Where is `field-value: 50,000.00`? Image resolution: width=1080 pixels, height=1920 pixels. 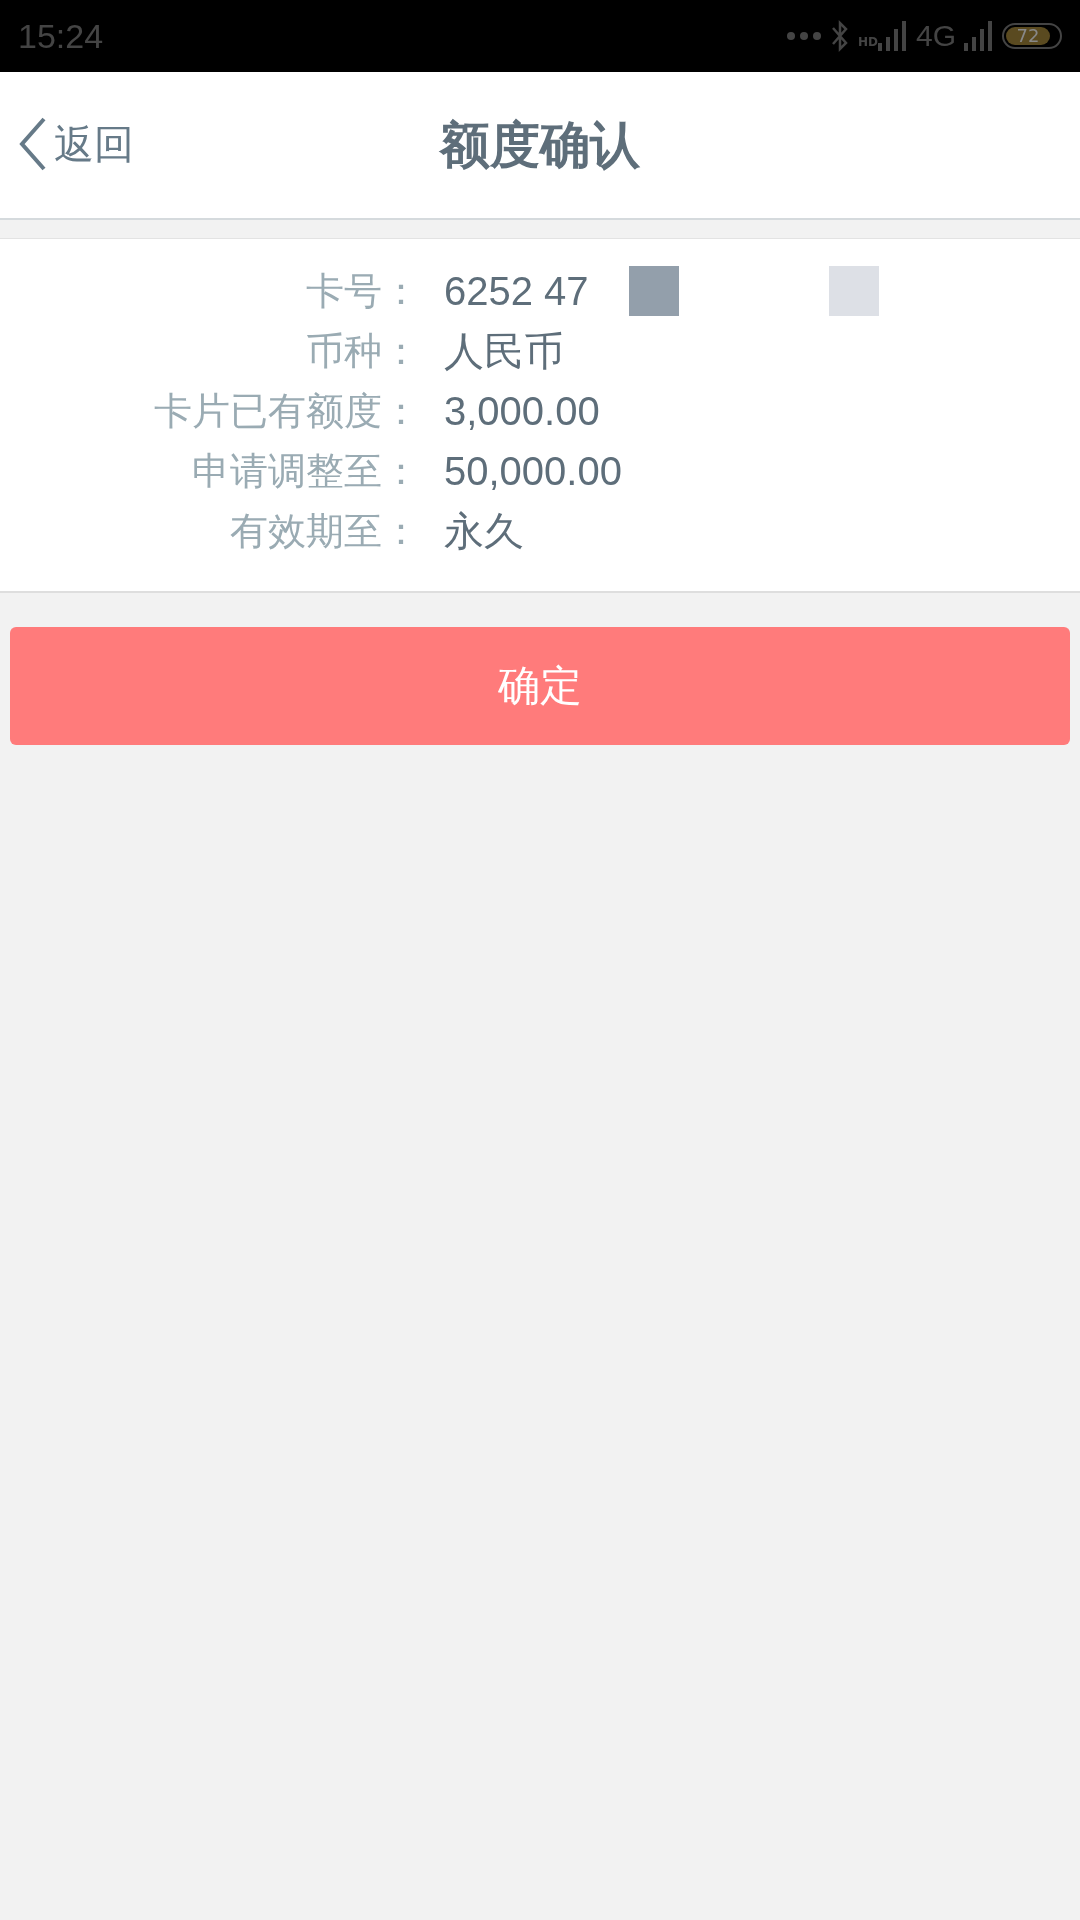 field-value: 50,000.00 is located at coordinates (533, 471).